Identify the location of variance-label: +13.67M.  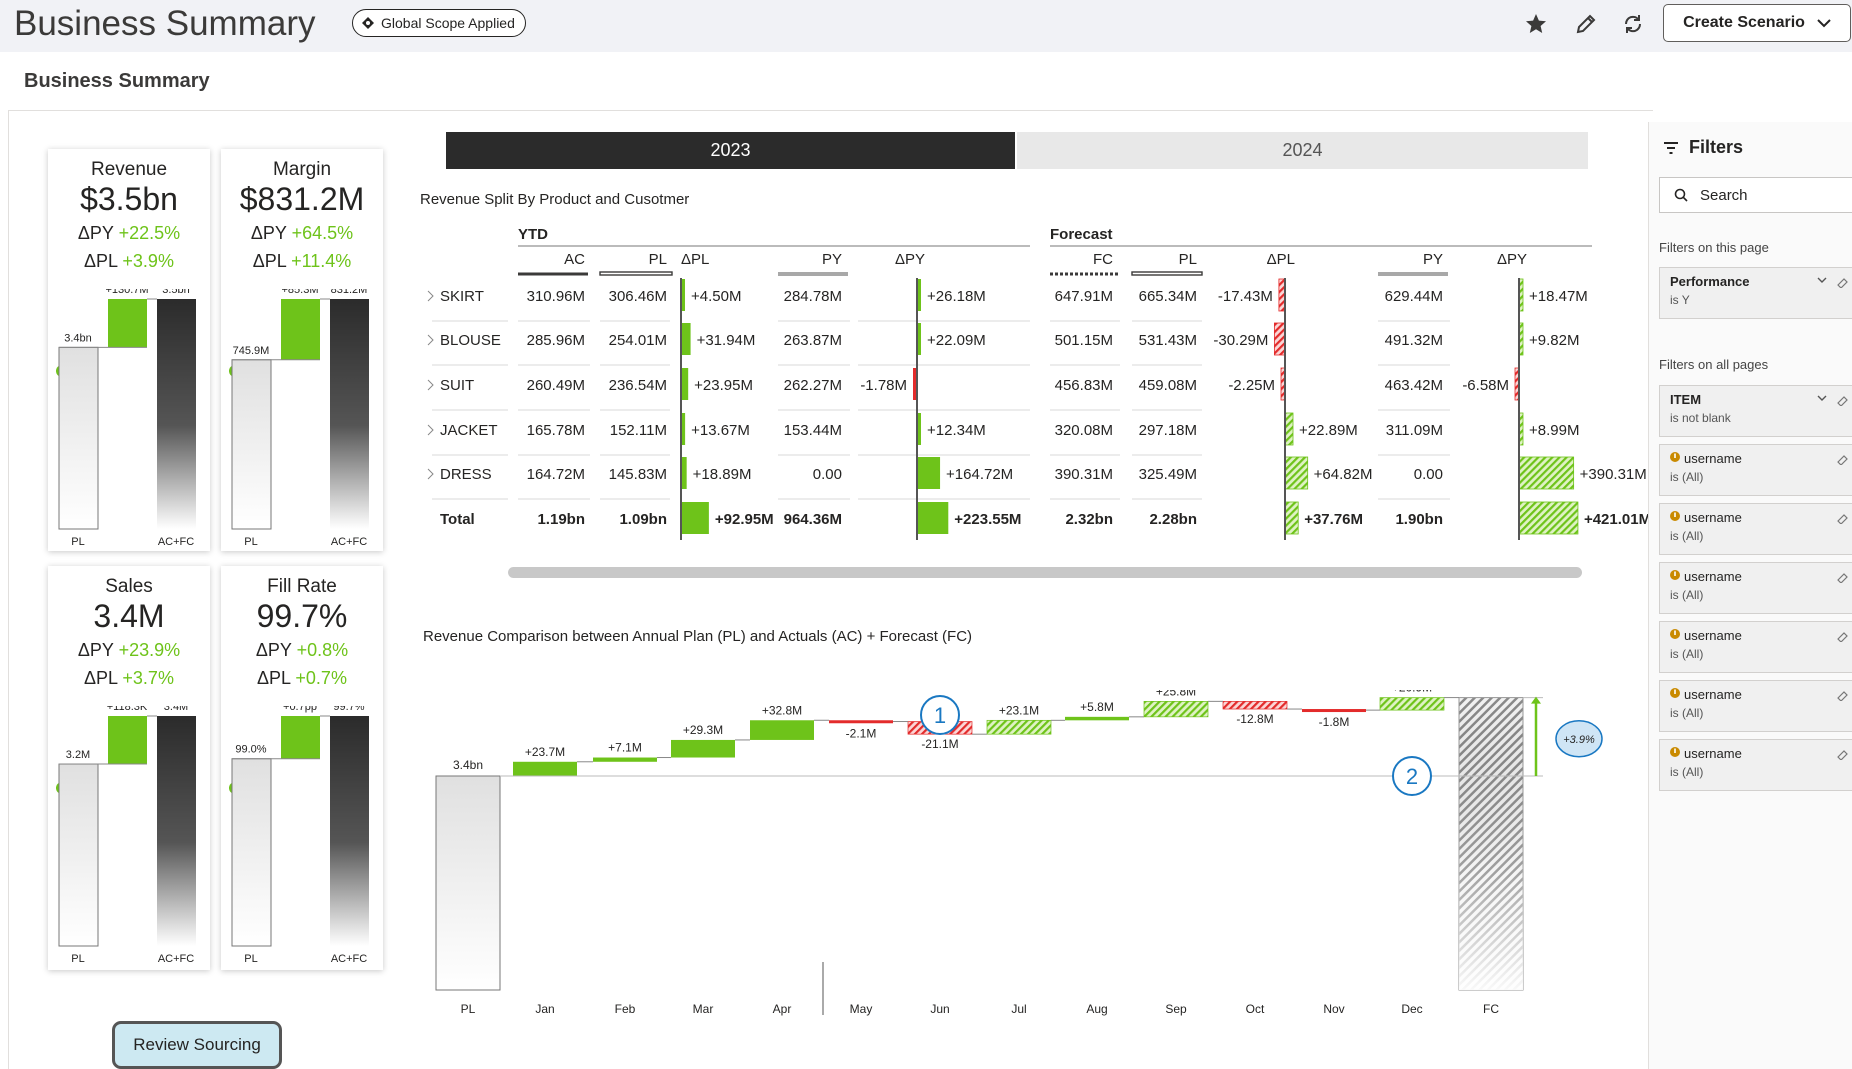
(720, 430).